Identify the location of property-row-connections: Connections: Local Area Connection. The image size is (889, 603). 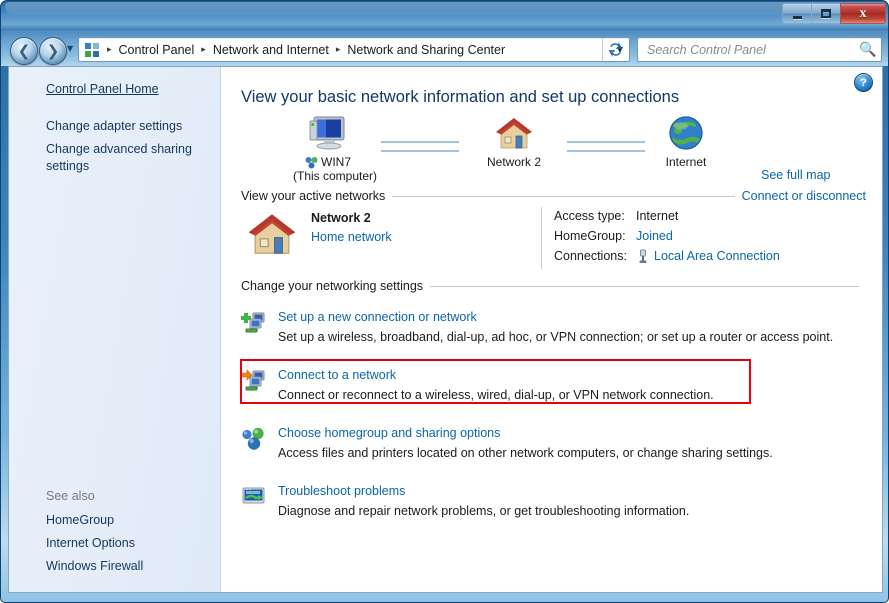
(667, 256).